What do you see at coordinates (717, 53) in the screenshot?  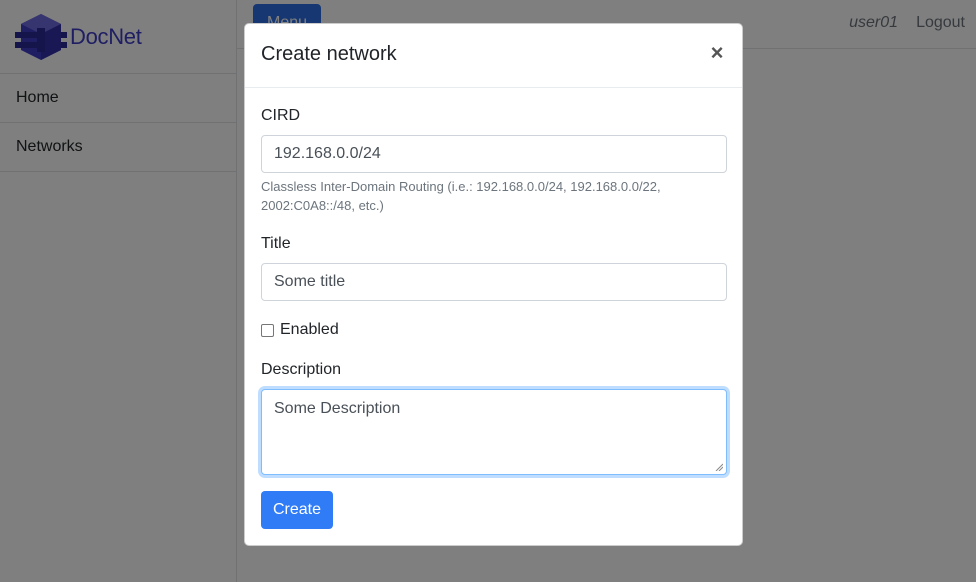 I see `close-icon: ×` at bounding box center [717, 53].